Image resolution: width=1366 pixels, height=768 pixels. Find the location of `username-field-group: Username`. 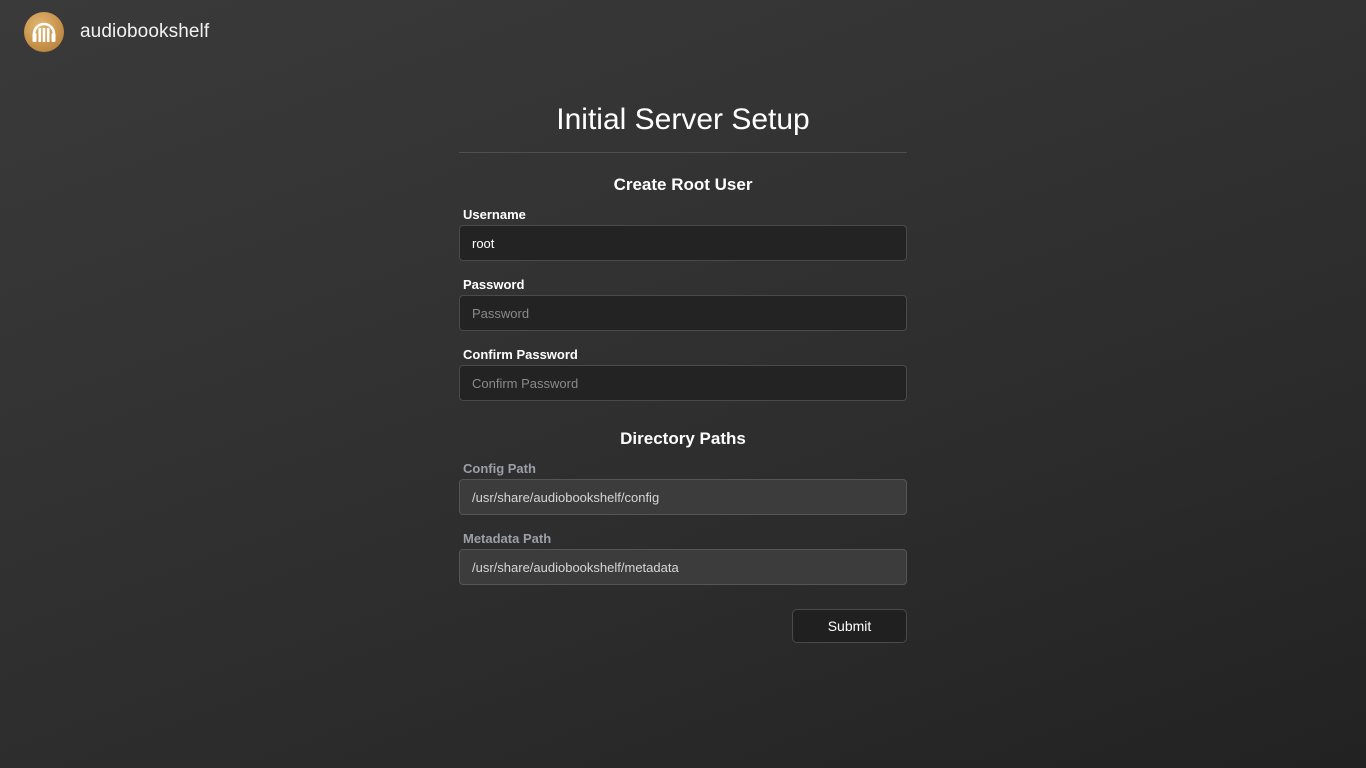

username-field-group: Username is located at coordinates (683, 234).